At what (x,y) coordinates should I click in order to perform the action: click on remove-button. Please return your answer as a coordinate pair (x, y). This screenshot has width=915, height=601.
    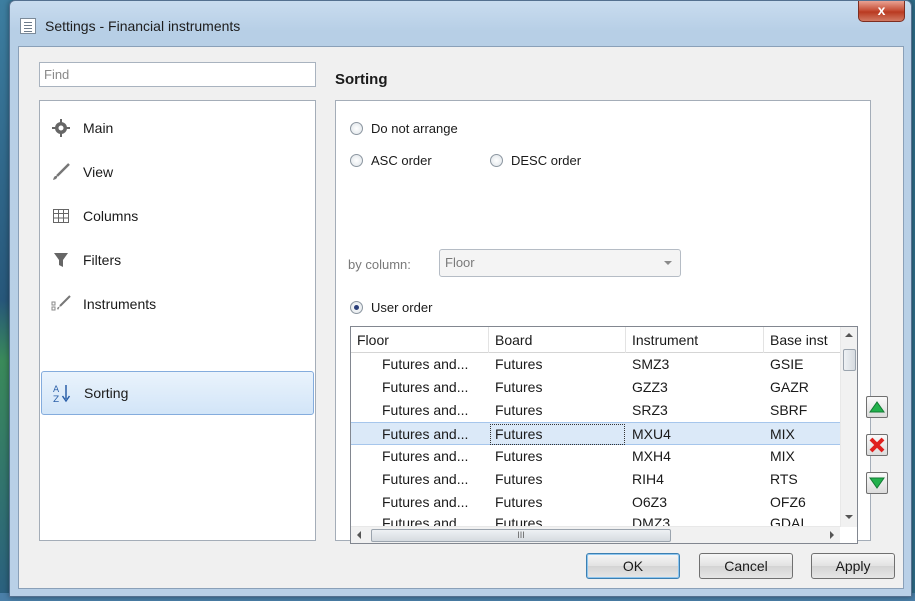
    Looking at the image, I should click on (877, 445).